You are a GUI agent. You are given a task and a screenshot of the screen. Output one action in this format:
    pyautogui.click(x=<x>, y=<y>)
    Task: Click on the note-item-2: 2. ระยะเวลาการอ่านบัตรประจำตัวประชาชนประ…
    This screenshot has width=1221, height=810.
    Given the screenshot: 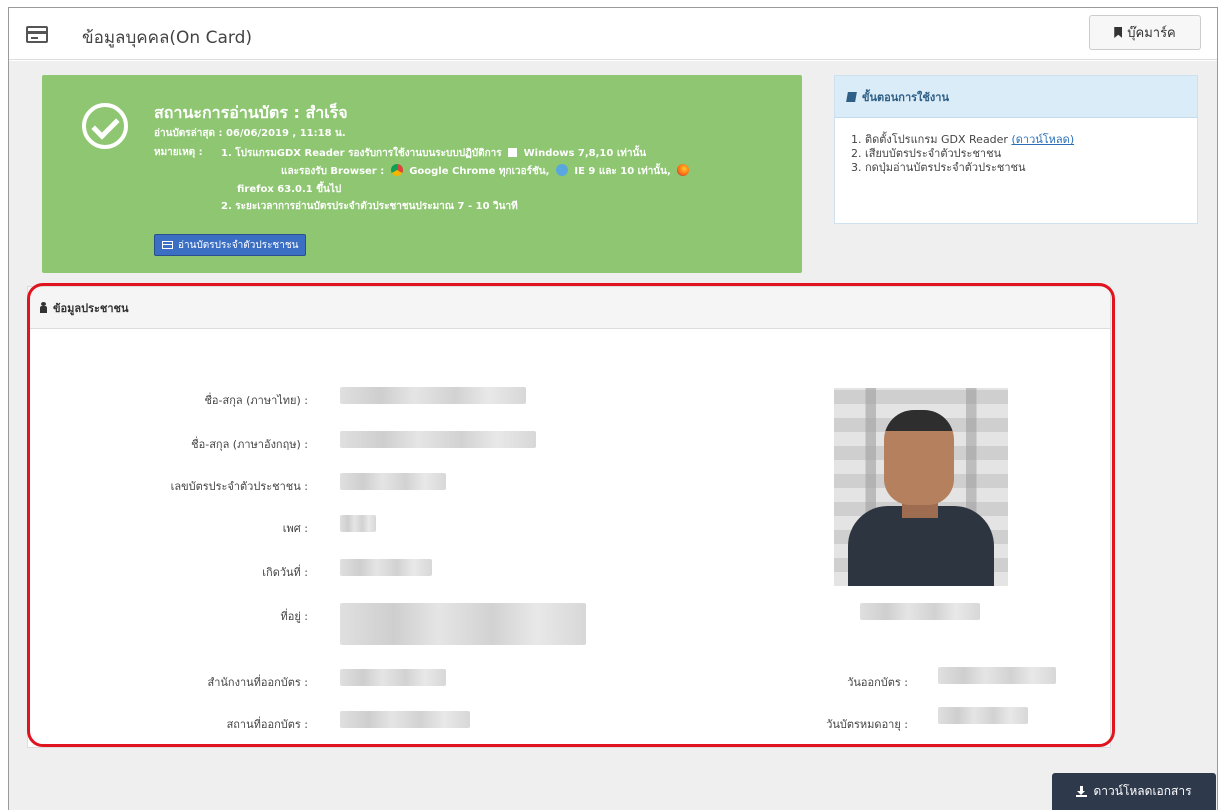 What is the action you would take?
    pyautogui.click(x=369, y=206)
    